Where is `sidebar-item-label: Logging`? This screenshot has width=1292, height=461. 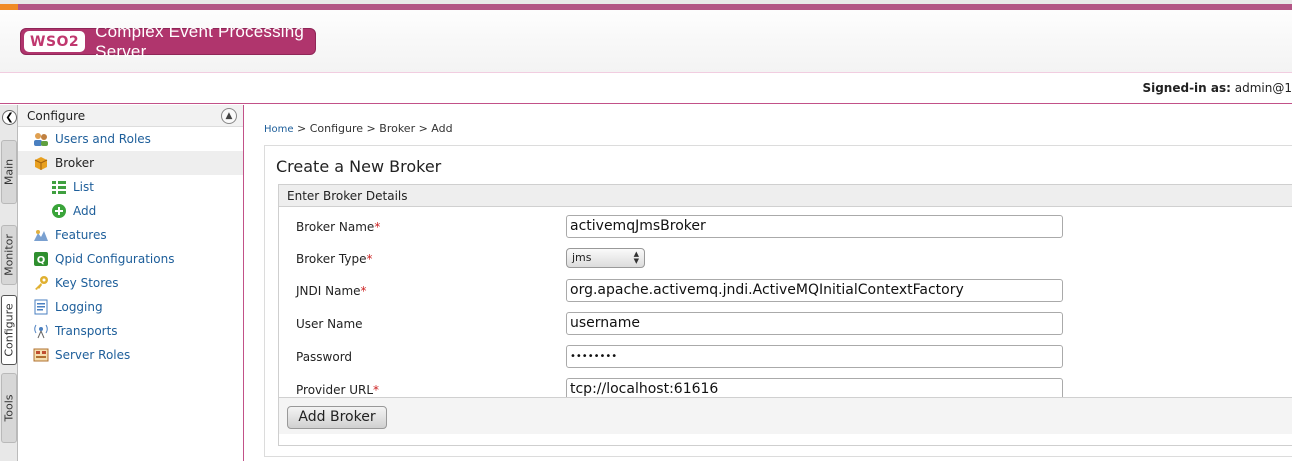
sidebar-item-label: Logging is located at coordinates (79, 307).